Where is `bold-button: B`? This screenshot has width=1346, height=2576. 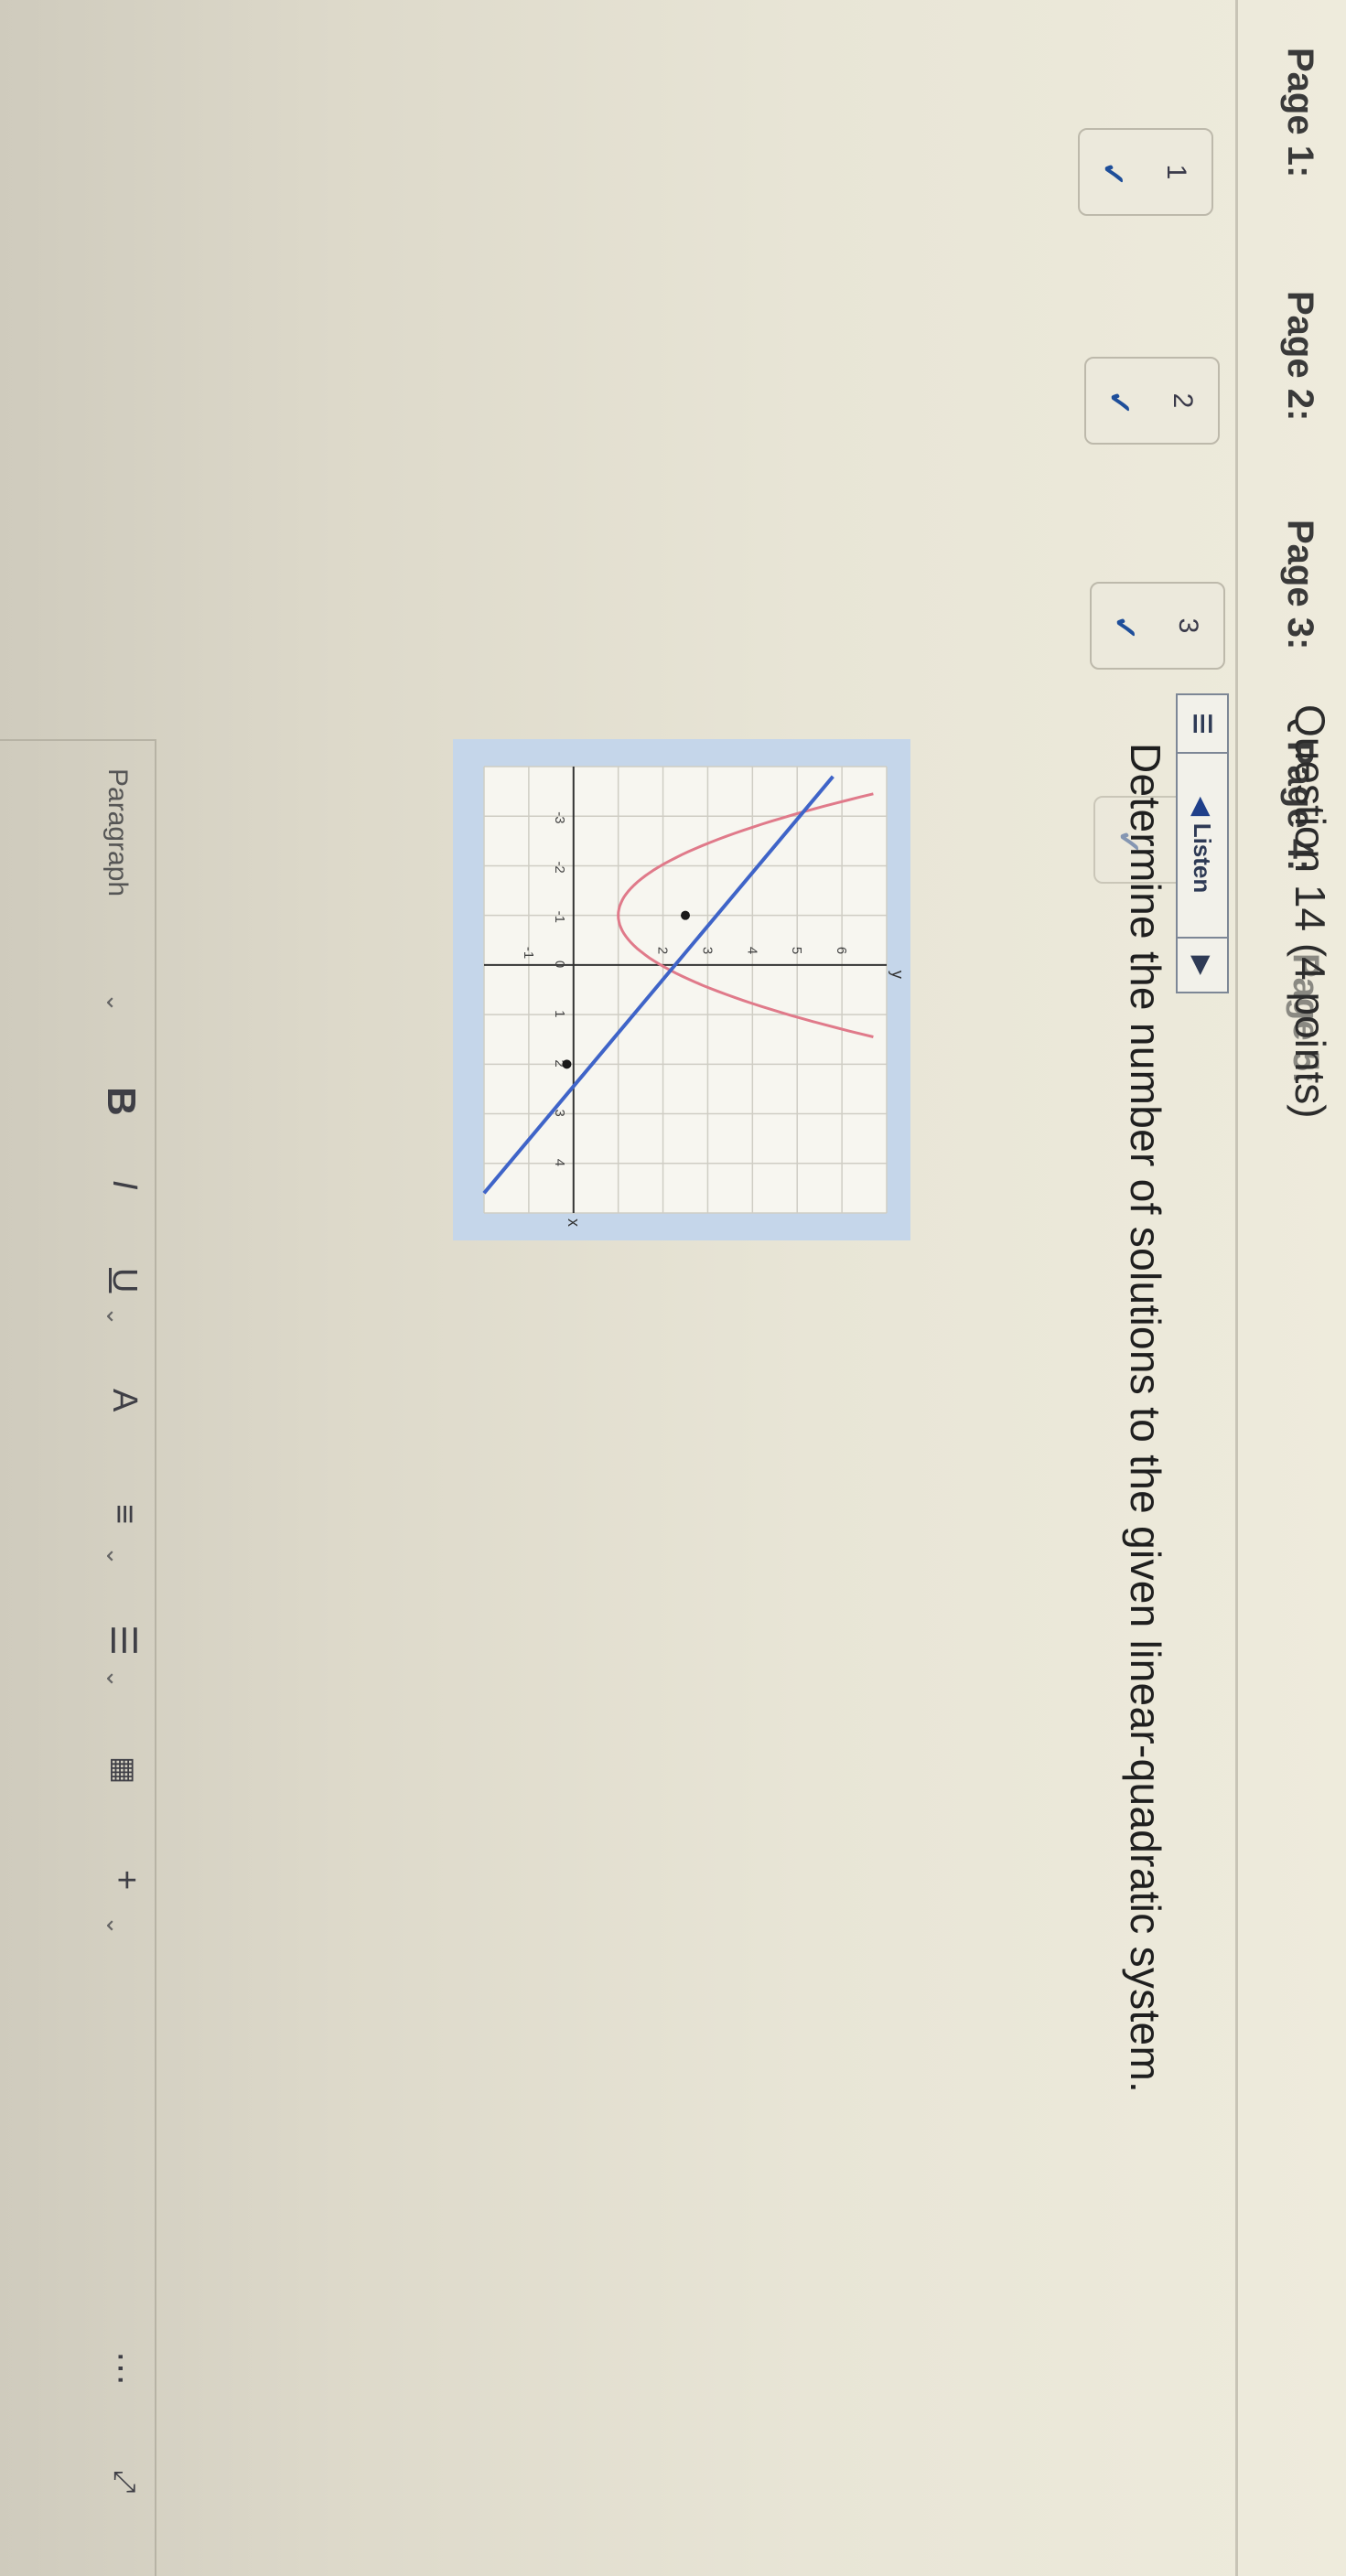
bold-button: B is located at coordinates (121, 1101).